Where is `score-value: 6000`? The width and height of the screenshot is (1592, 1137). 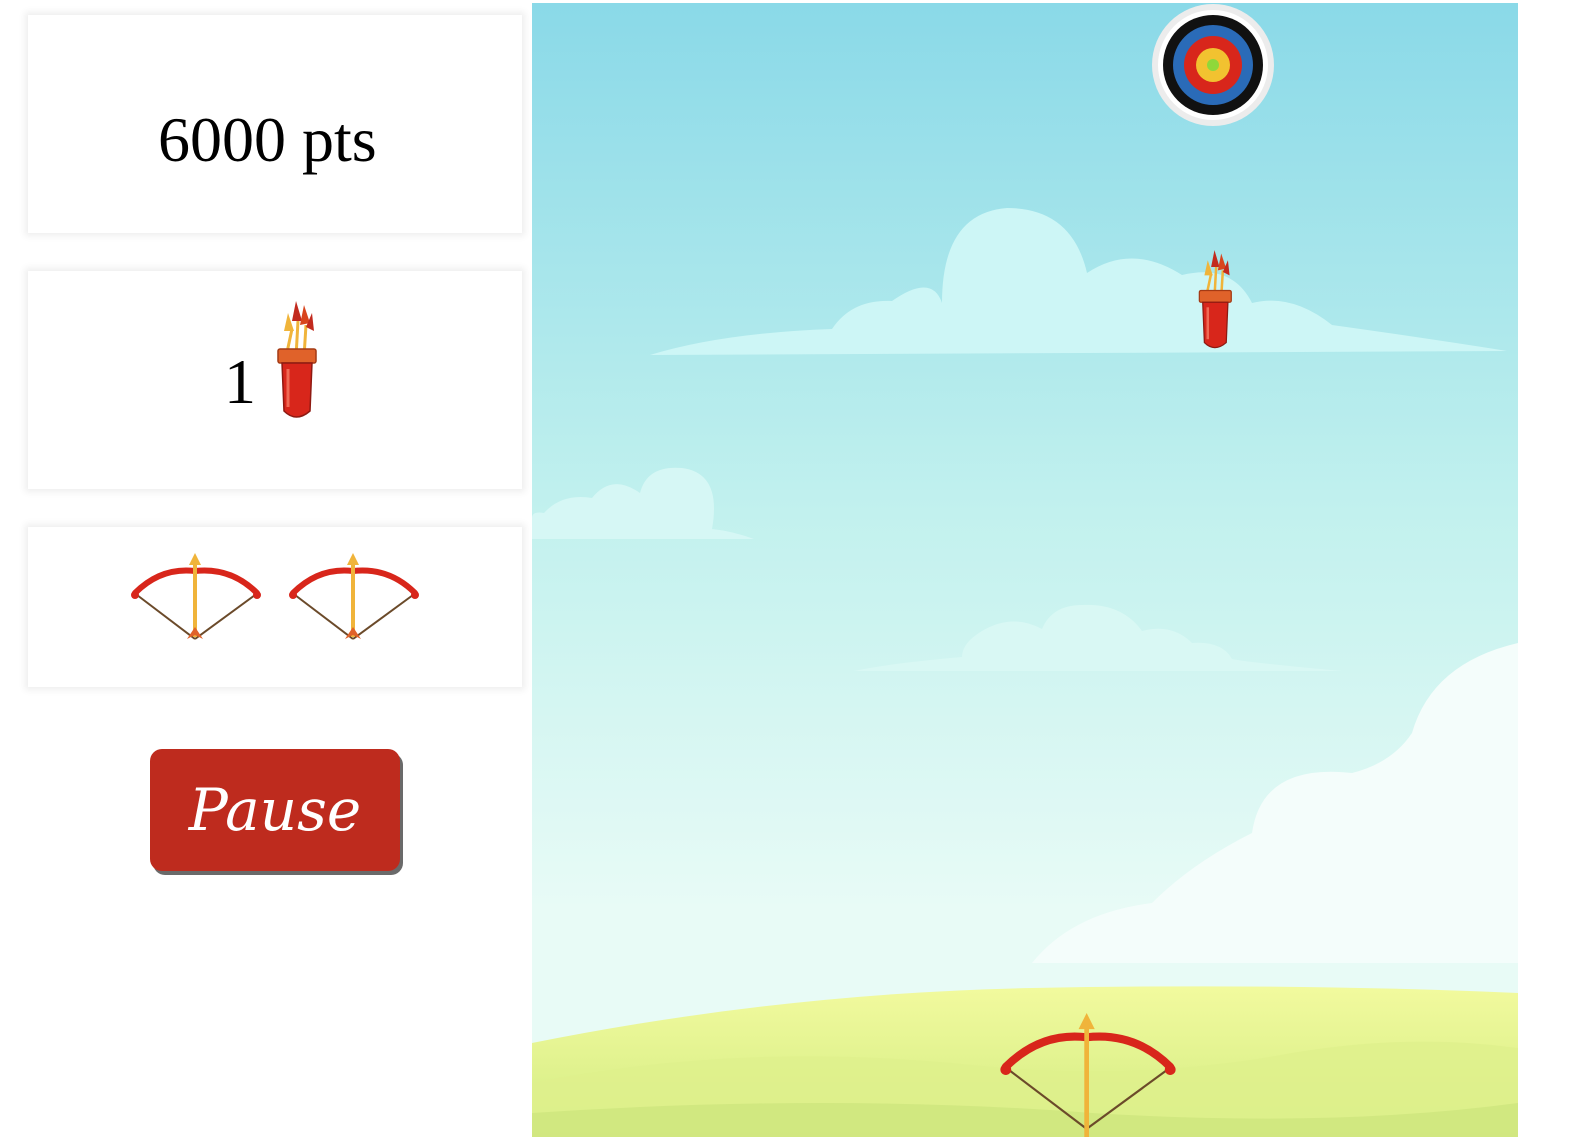 score-value: 6000 is located at coordinates (222, 139).